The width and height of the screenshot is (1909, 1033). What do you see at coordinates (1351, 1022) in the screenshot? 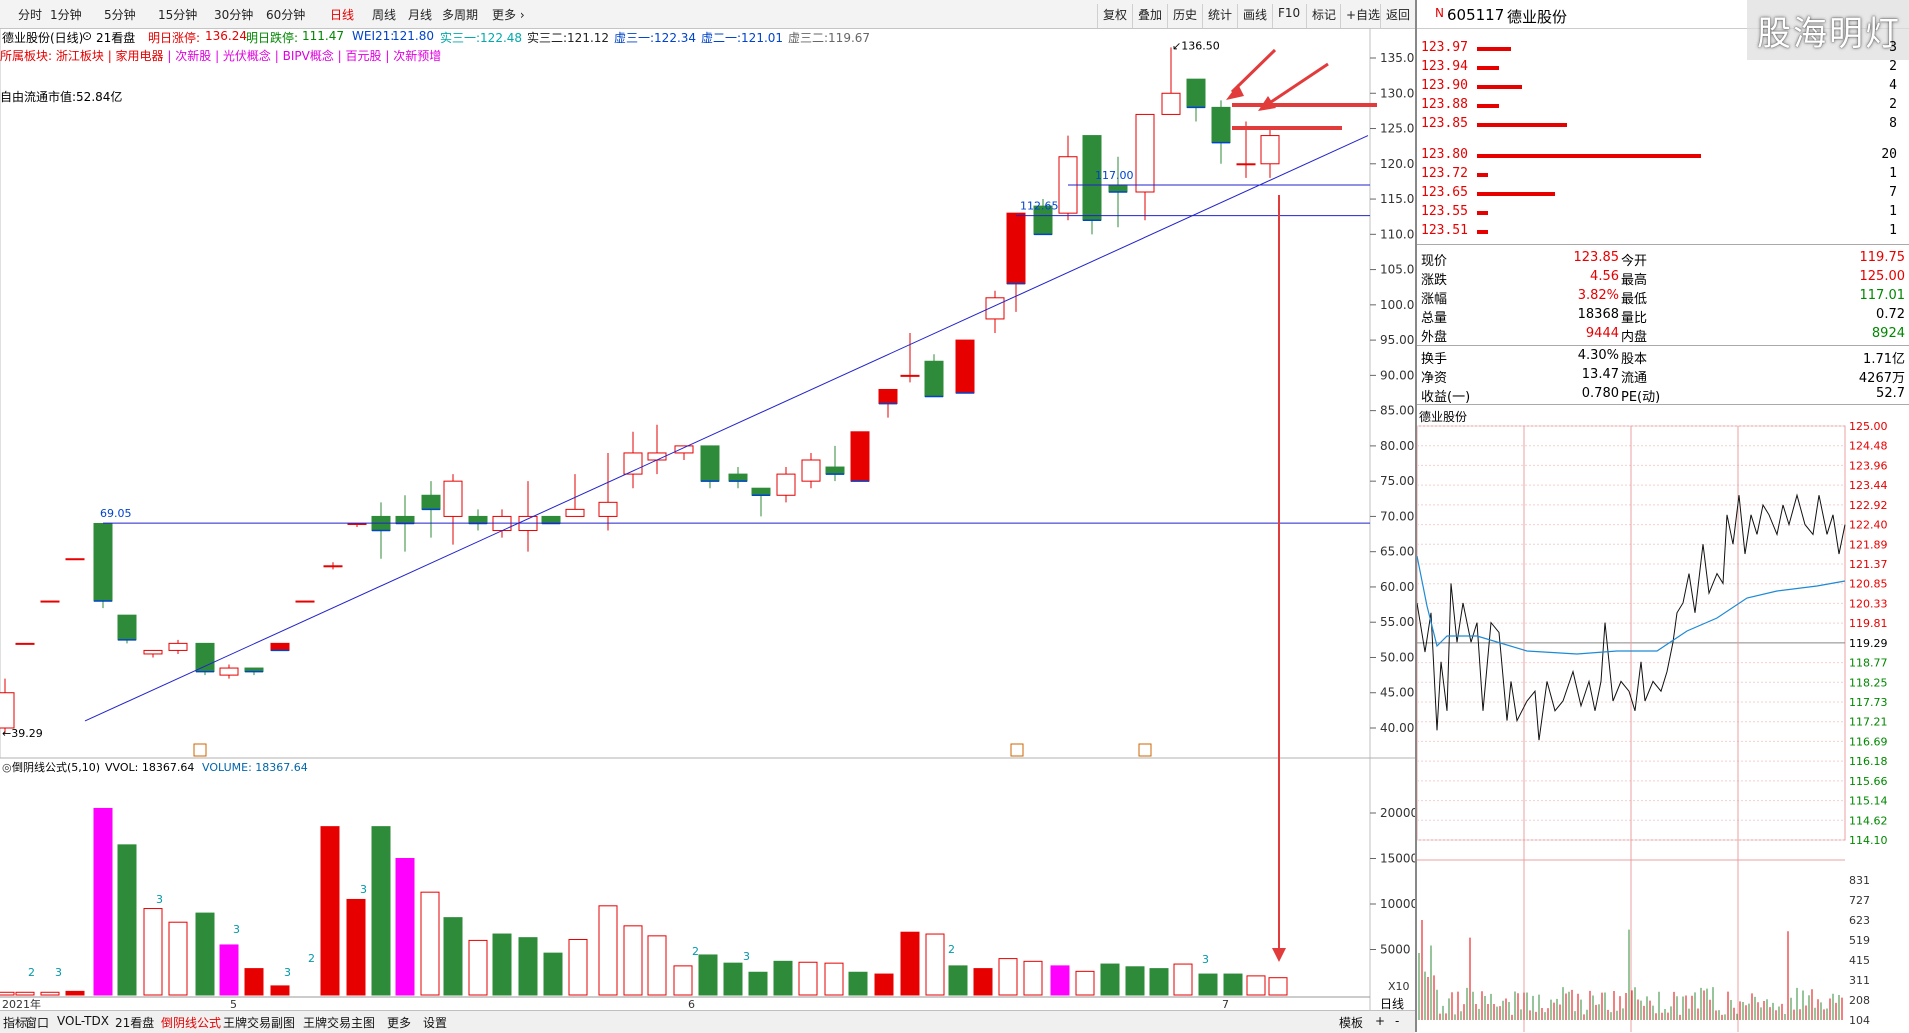
I see `bottom-right-button-0: 模板` at bounding box center [1351, 1022].